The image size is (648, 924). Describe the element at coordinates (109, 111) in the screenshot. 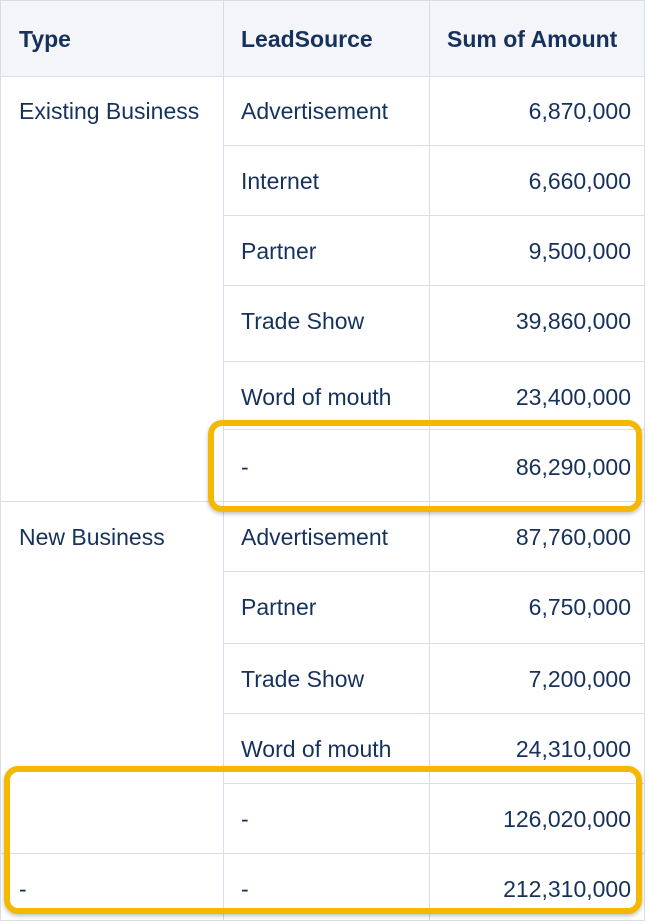

I see `group-type-label: Existing Business` at that location.